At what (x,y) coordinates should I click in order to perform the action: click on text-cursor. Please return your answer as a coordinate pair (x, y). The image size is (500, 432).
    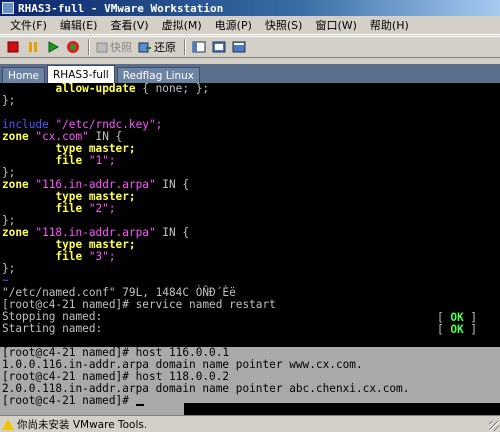
    Looking at the image, I should click on (139, 405).